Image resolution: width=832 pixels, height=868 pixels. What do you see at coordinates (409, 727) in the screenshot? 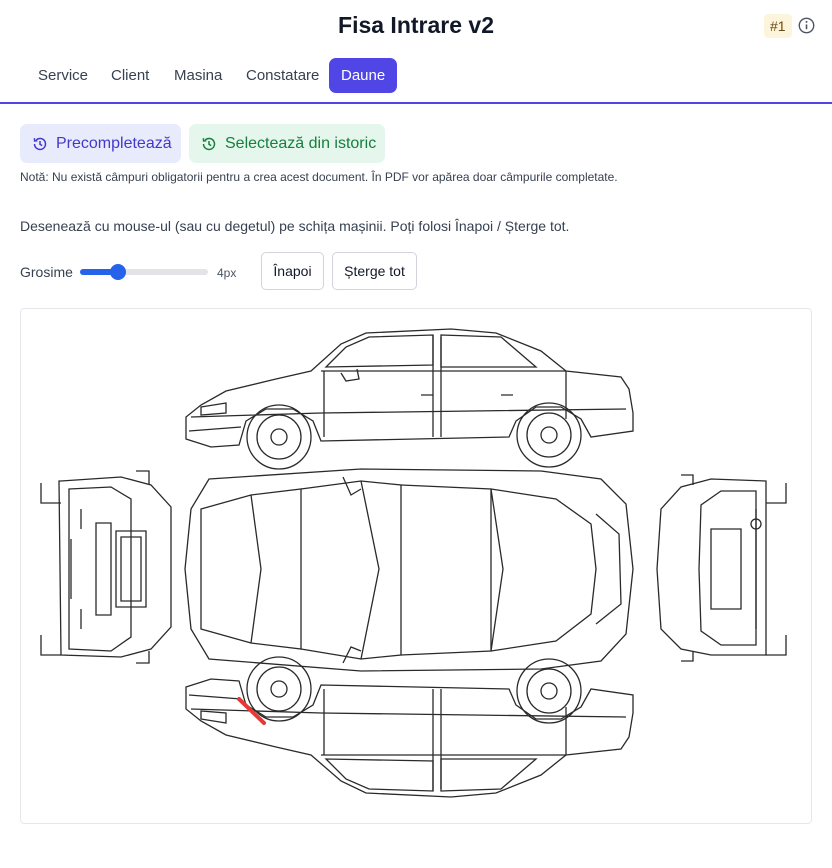
I see `car-side-view-right` at bounding box center [409, 727].